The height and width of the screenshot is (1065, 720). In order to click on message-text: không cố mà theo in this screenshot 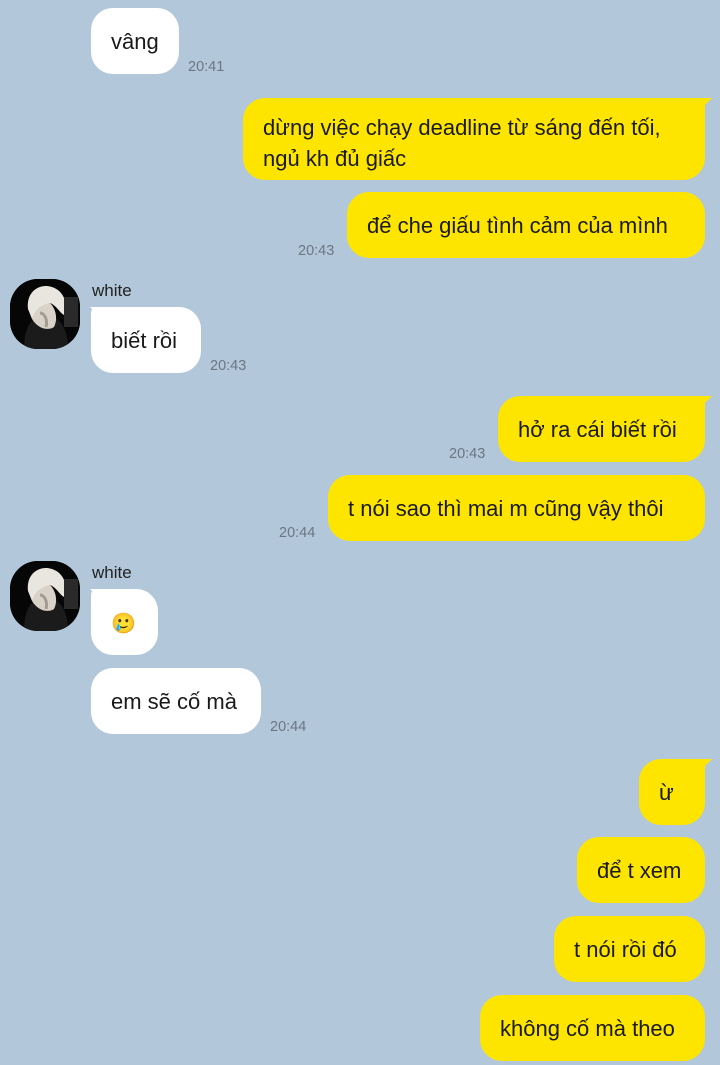, I will do `click(587, 1028)`.